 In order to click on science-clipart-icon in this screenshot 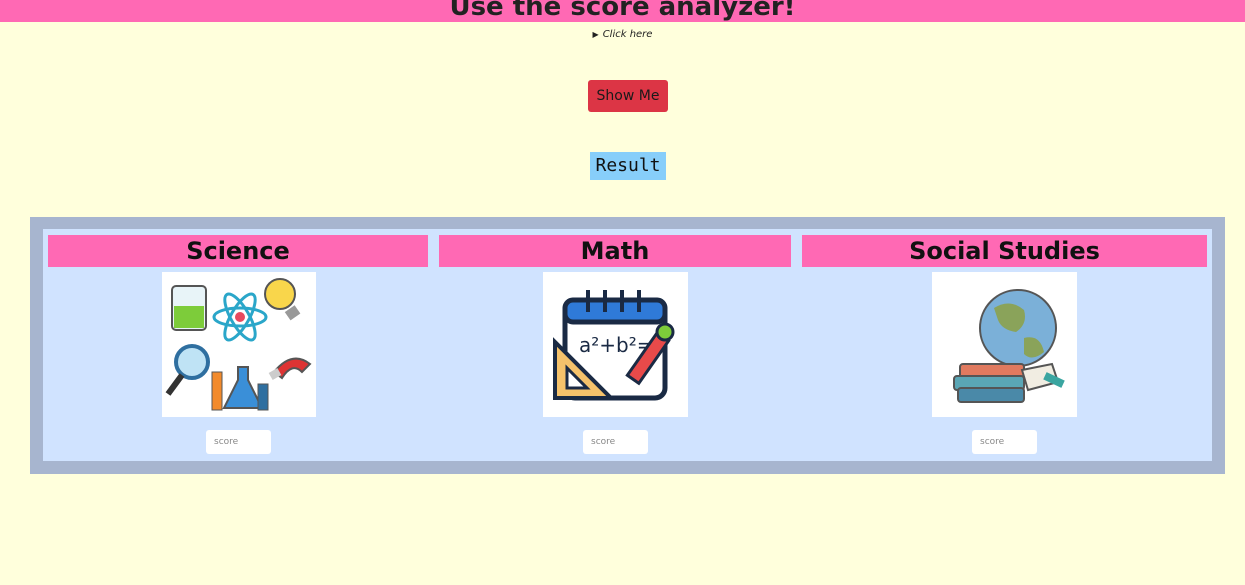, I will do `click(238, 344)`.